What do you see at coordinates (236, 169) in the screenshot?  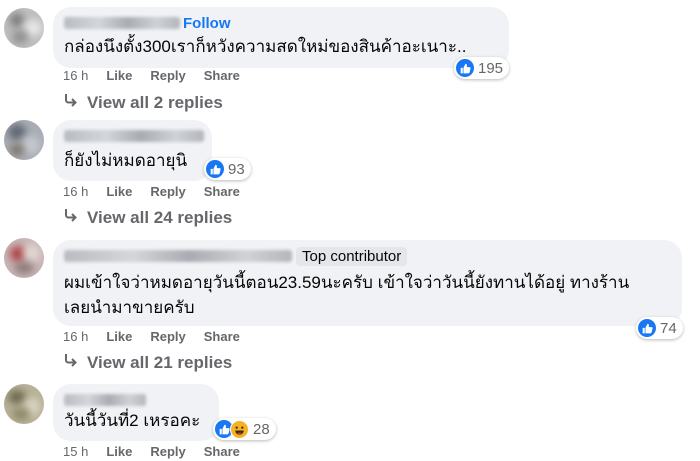 I see `reaction-count: 93` at bounding box center [236, 169].